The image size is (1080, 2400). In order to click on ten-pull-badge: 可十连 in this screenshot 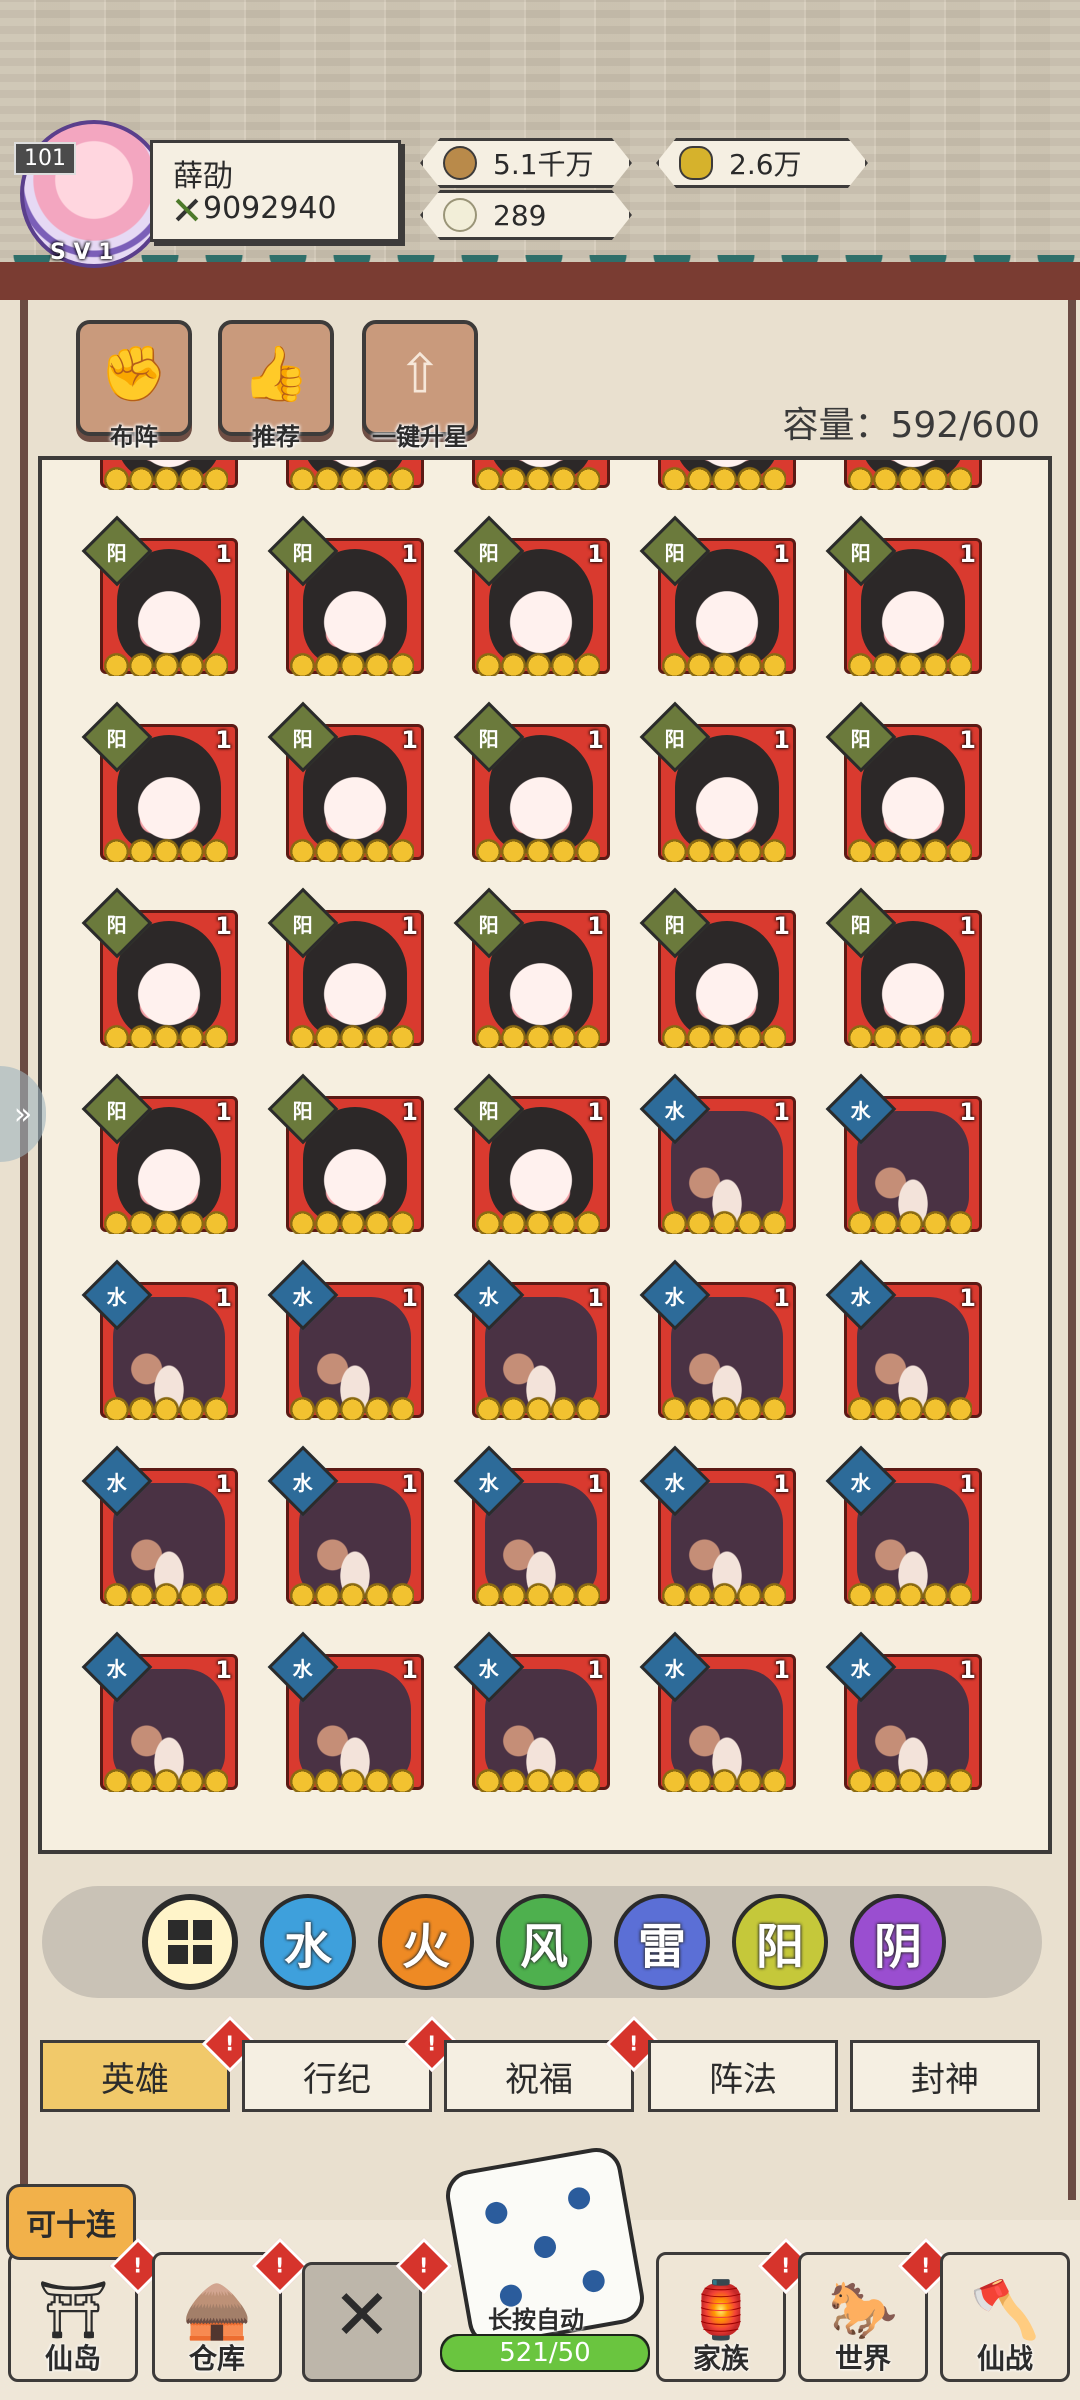, I will do `click(71, 2222)`.